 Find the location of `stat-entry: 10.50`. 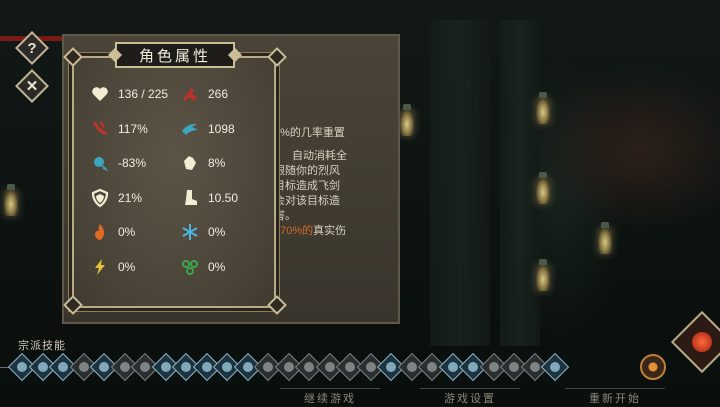

stat-entry: 10.50 is located at coordinates (209, 198).